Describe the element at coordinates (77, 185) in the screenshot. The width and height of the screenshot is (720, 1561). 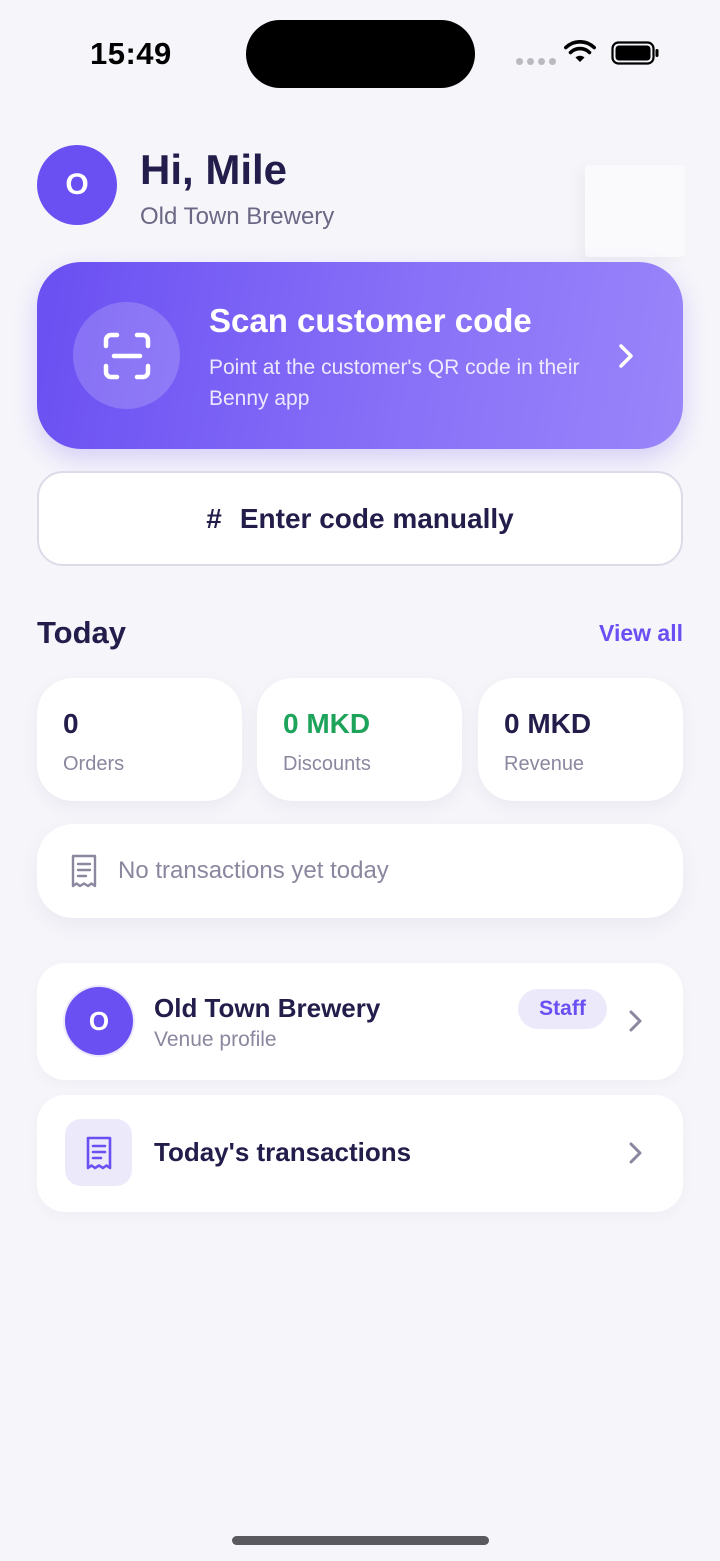
I see `user-avatar: O` at that location.